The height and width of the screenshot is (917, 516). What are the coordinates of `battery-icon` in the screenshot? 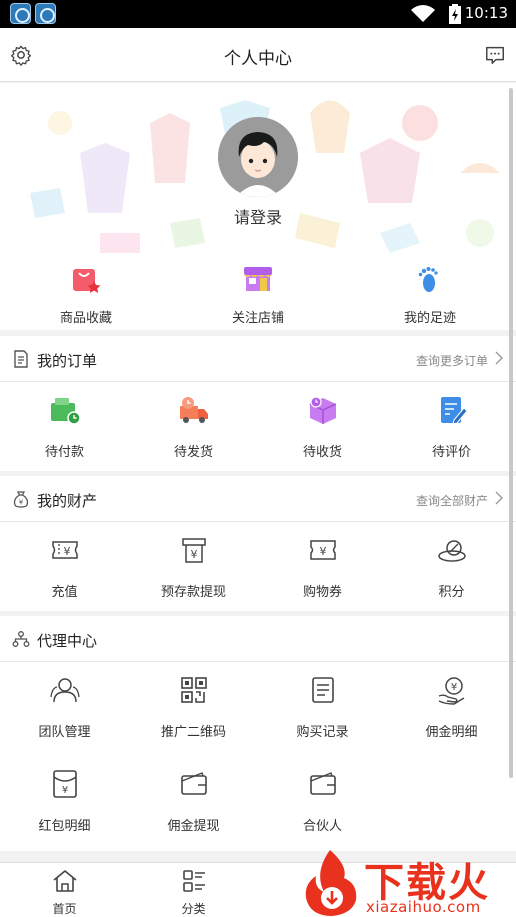 It's located at (455, 14).